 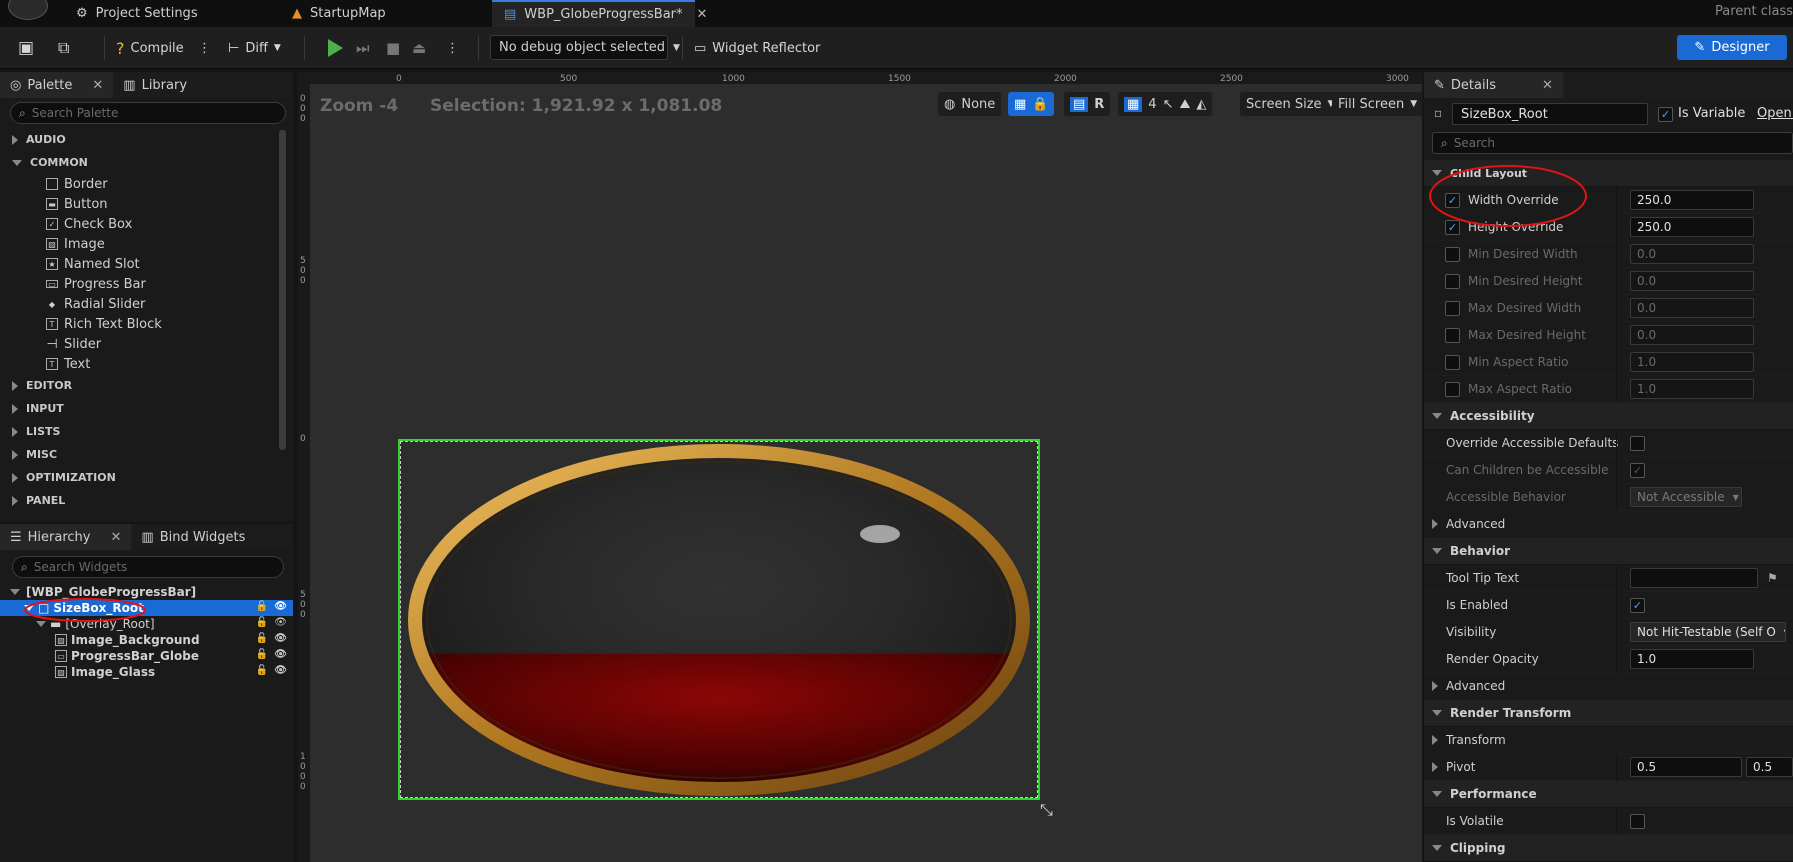 I want to click on palette-item-border: Border, so click(x=138, y=184).